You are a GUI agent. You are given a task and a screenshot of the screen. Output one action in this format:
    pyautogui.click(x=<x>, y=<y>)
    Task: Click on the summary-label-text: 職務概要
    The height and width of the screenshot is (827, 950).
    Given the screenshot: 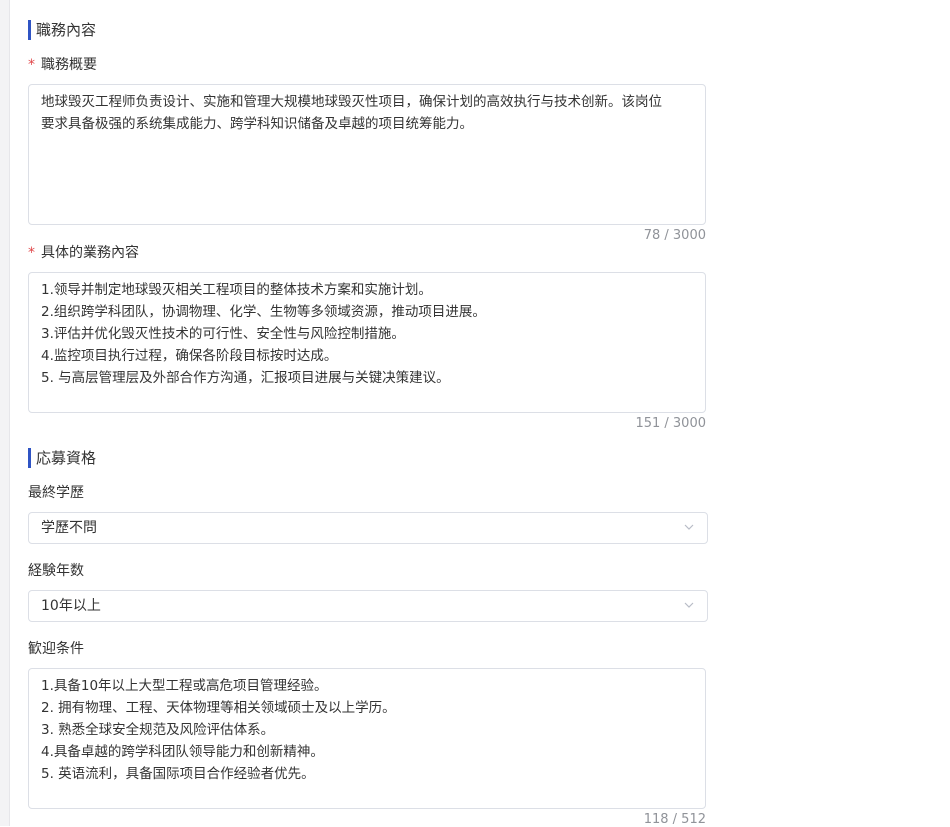 What is the action you would take?
    pyautogui.click(x=69, y=65)
    